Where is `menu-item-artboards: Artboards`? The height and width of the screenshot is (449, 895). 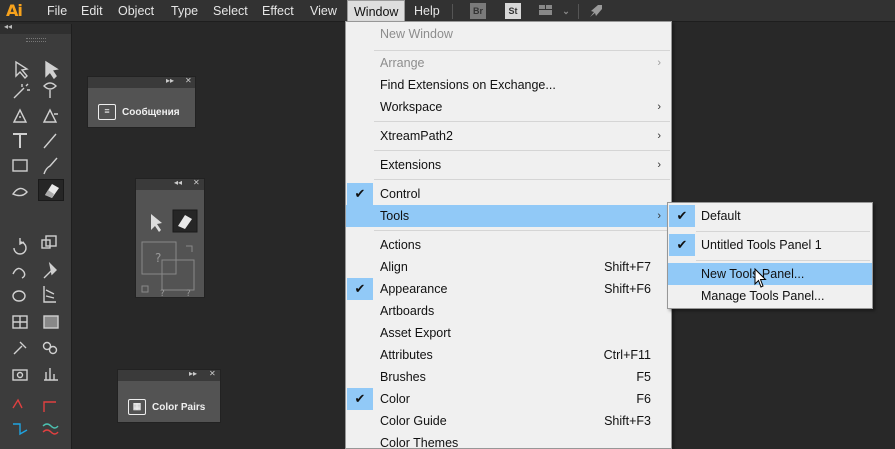 menu-item-artboards: Artboards is located at coordinates (508, 311).